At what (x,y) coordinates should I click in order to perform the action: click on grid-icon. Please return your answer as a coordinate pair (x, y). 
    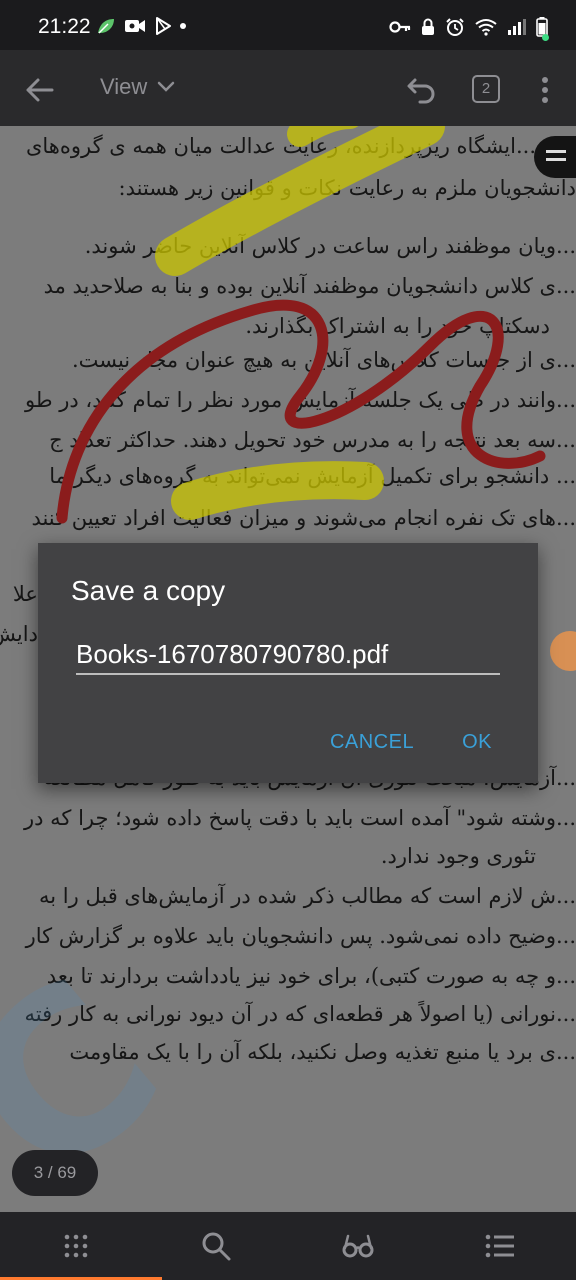
    Looking at the image, I should click on (76, 1246).